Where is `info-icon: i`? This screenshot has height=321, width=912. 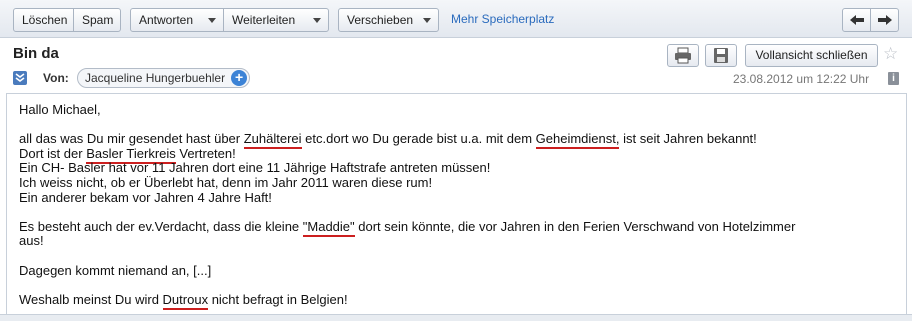 info-icon: i is located at coordinates (893, 78).